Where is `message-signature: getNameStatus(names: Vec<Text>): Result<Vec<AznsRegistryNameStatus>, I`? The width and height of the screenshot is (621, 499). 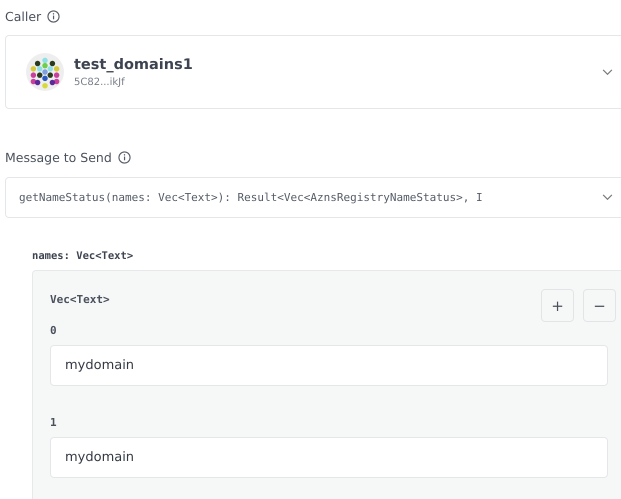 message-signature: getNameStatus(names: Vec<Text>): Result<Vec<AznsRegistryNameStatus>, I is located at coordinates (251, 197).